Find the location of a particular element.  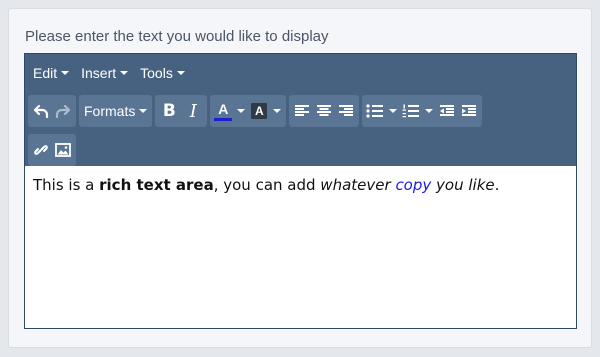

menu-insert-label: Insert is located at coordinates (99, 73).